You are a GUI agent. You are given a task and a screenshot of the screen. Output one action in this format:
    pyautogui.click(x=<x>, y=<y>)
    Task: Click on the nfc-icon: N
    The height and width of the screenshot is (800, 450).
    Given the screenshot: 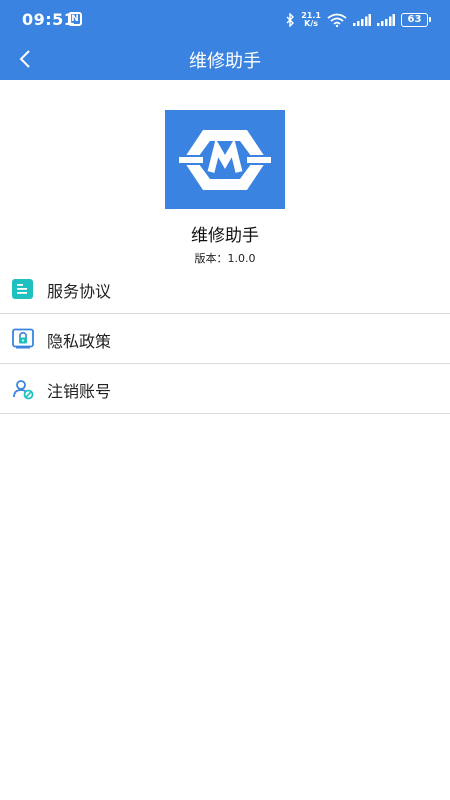 What is the action you would take?
    pyautogui.click(x=75, y=19)
    